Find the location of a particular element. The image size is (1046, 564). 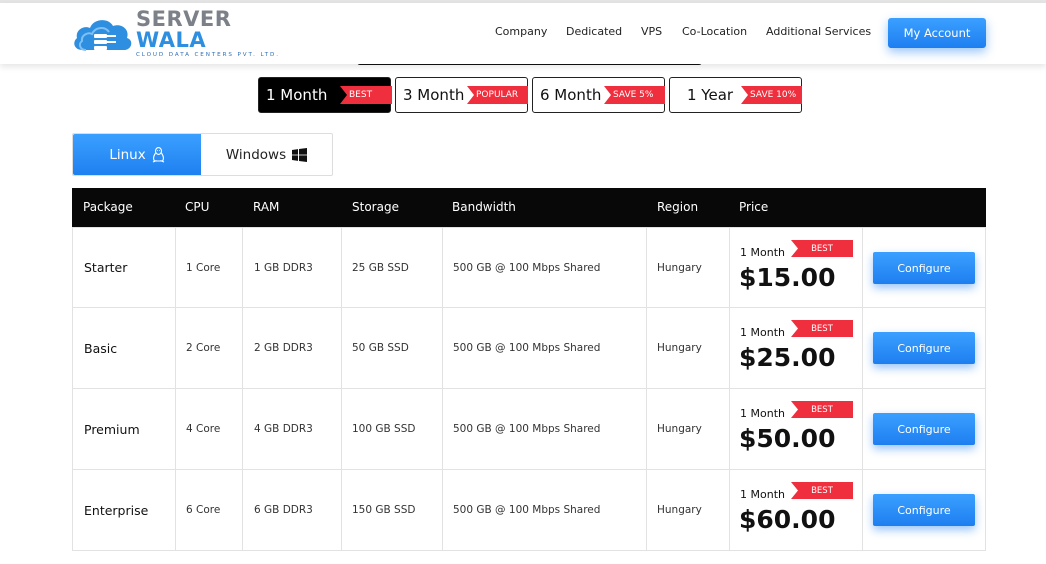

period-badge: BEST is located at coordinates (366, 95).